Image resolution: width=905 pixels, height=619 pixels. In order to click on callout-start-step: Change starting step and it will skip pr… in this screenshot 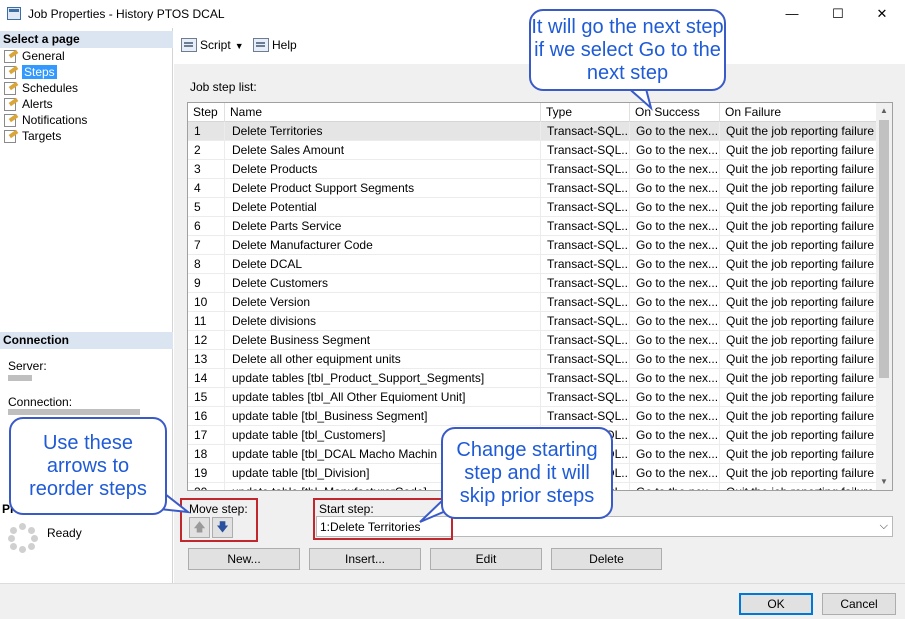, I will do `click(527, 473)`.